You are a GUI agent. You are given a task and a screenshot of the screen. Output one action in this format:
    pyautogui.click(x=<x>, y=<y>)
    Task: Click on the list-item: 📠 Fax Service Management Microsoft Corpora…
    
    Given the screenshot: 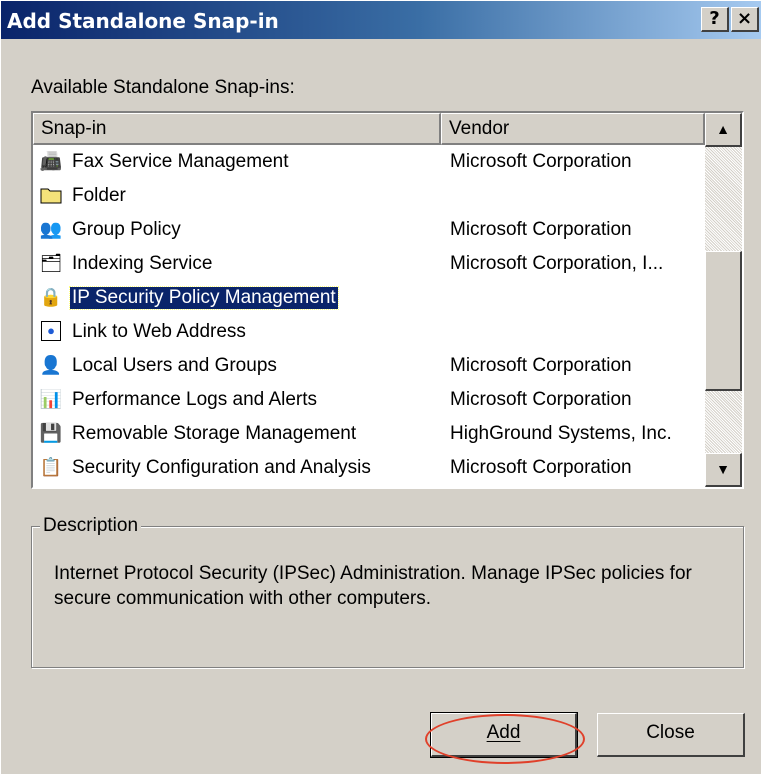 What is the action you would take?
    pyautogui.click(x=369, y=162)
    